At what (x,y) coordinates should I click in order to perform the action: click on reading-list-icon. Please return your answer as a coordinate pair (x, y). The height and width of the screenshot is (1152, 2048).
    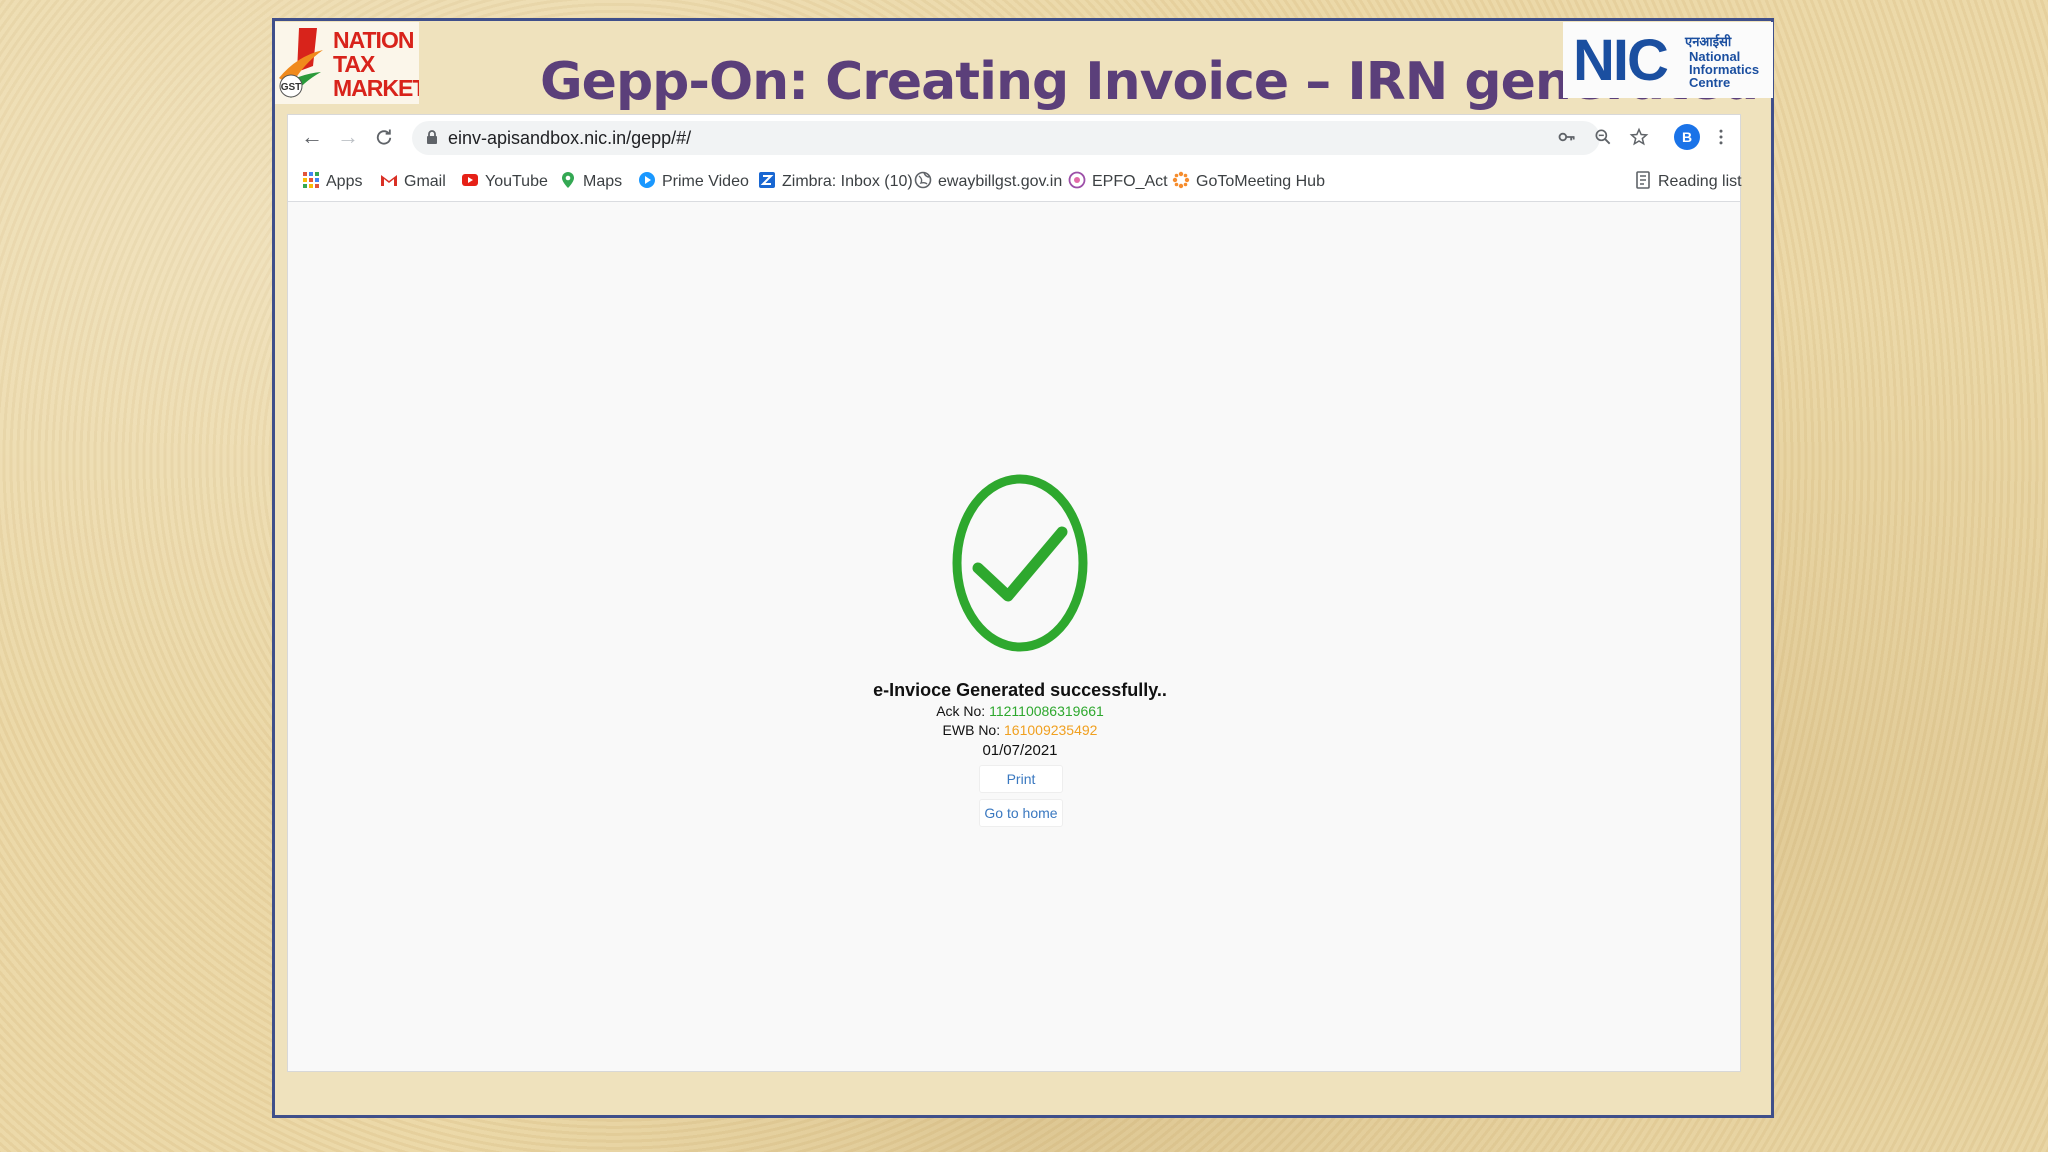
    Looking at the image, I should click on (1643, 180).